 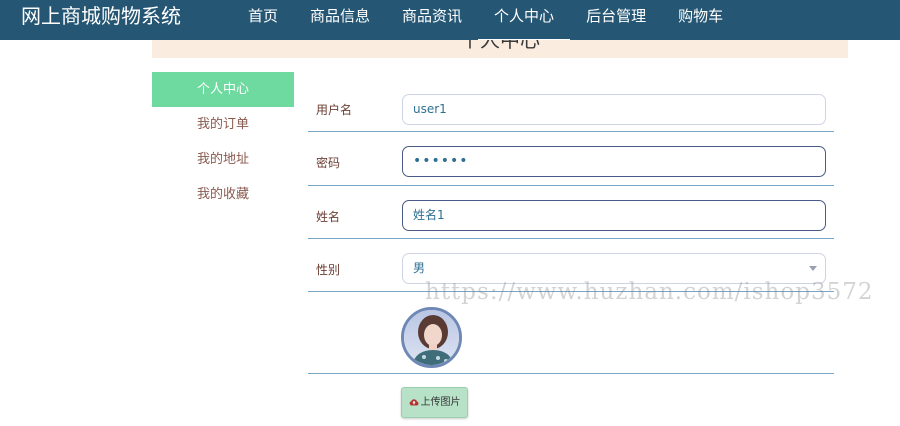 What do you see at coordinates (328, 217) in the screenshot?
I see `name-label: 姓名` at bounding box center [328, 217].